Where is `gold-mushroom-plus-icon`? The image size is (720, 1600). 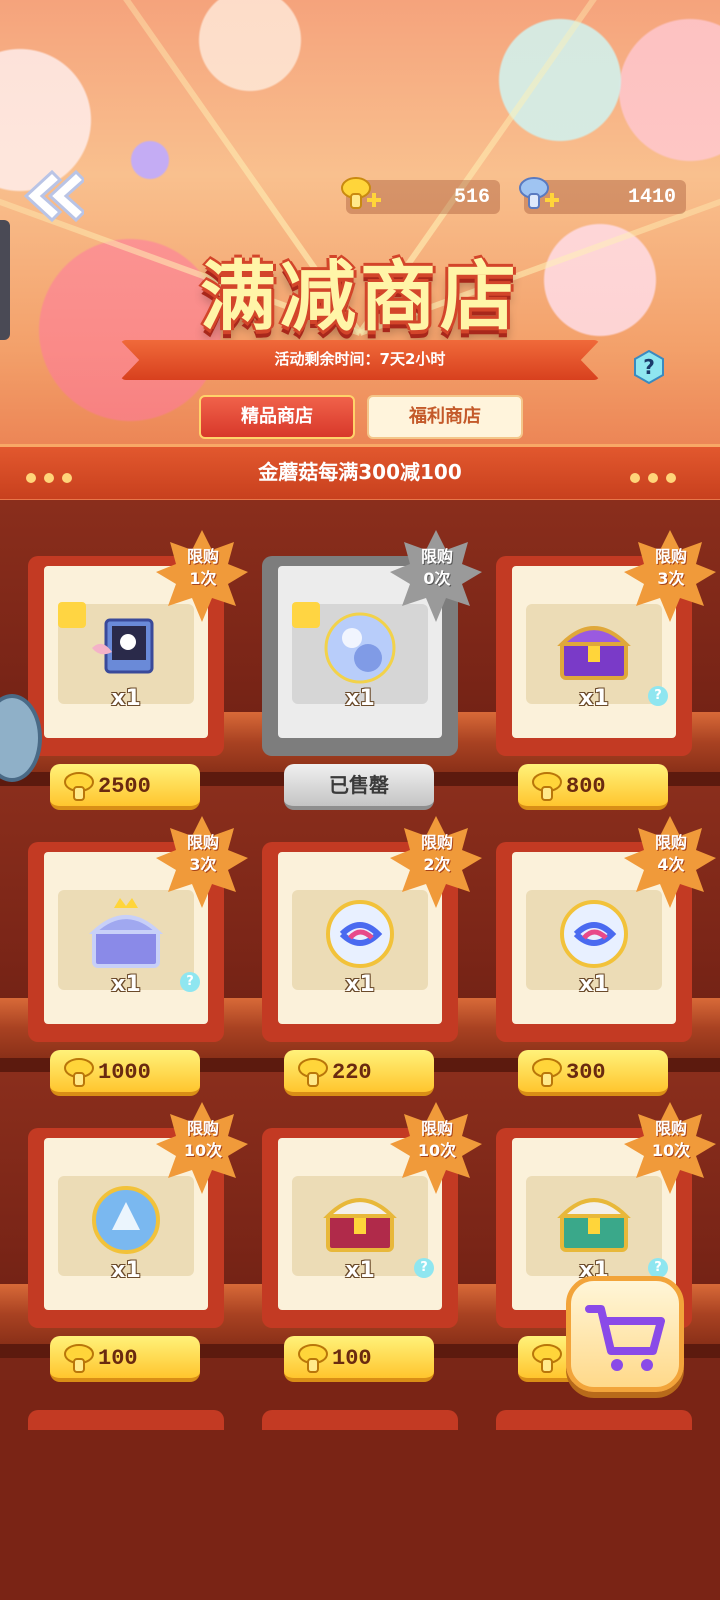
gold-mushroom-plus-icon is located at coordinates (361, 193).